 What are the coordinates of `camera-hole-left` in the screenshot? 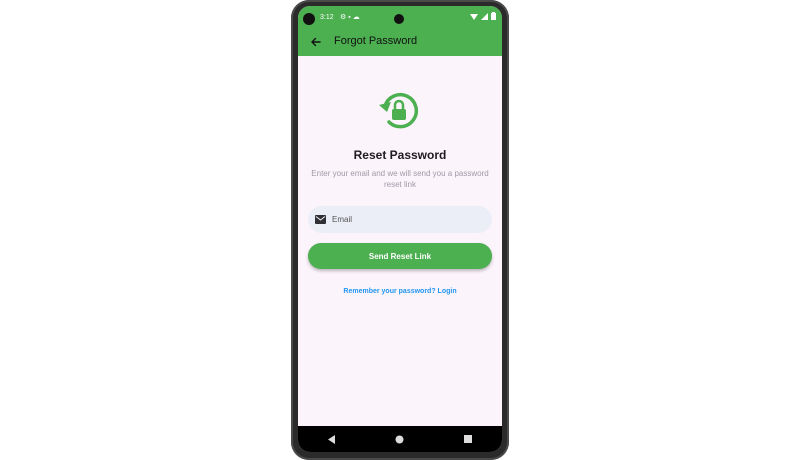 It's located at (309, 19).